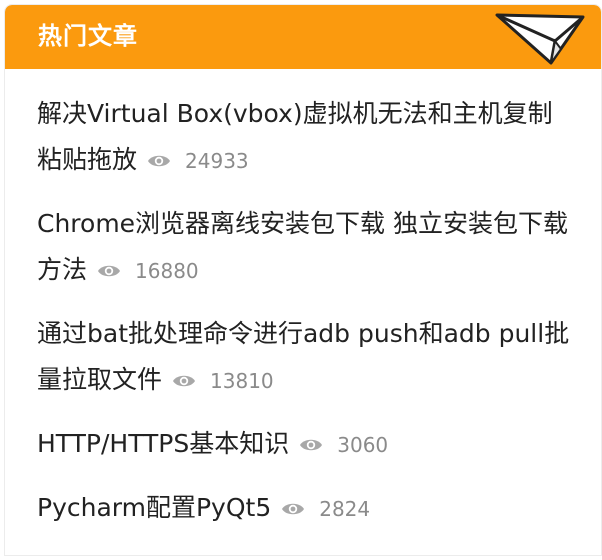 The image size is (602, 560). I want to click on article-title-link: 通过bat批处理命令进行adb push和adb pull批量拉取文件, so click(303, 356).